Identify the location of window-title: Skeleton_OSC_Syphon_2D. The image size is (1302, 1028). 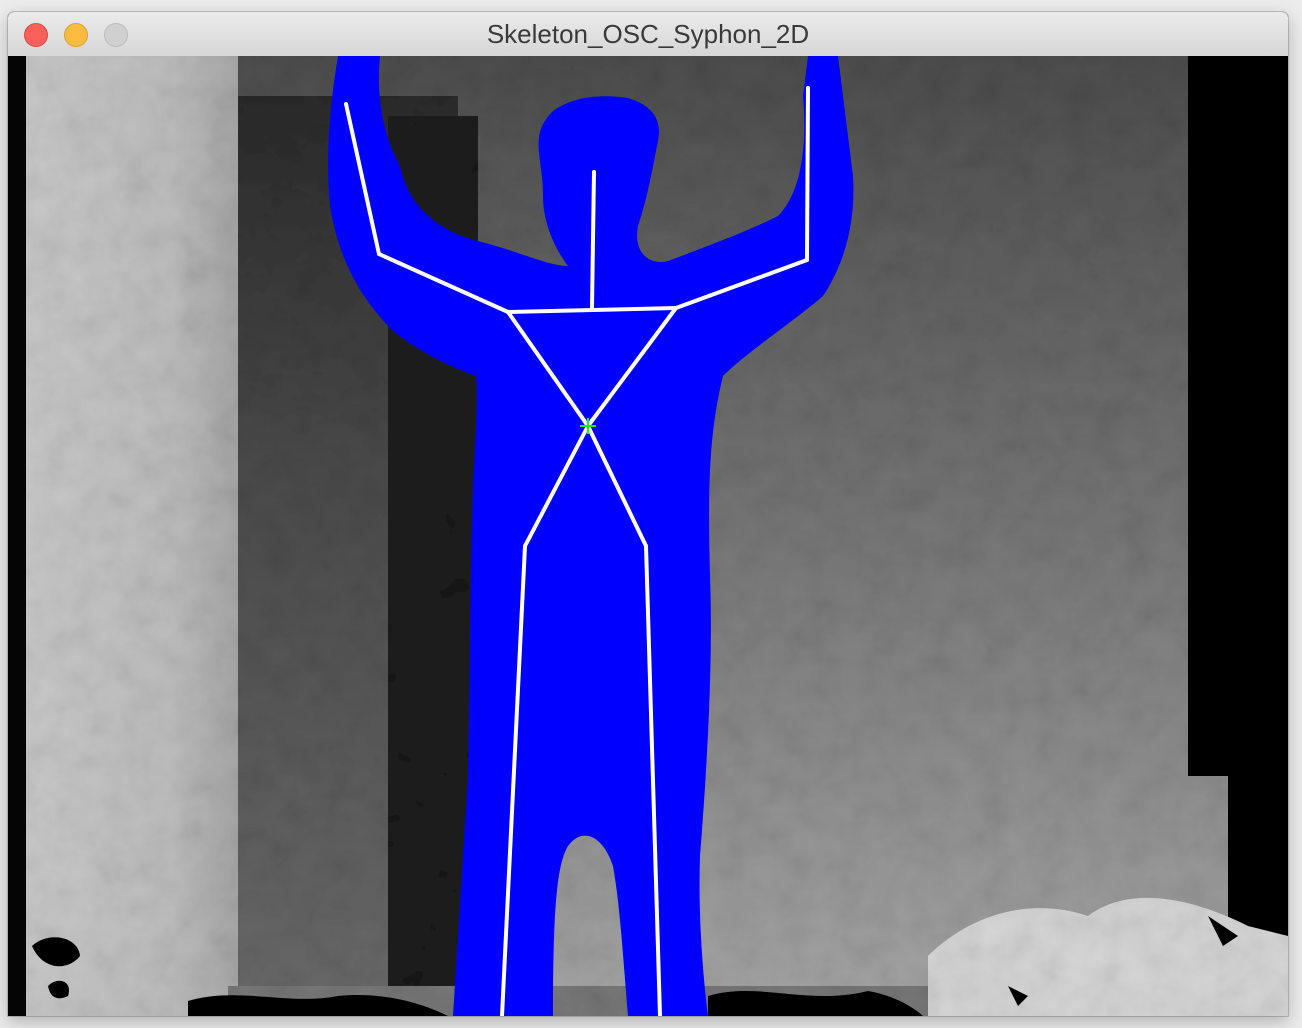
(648, 34).